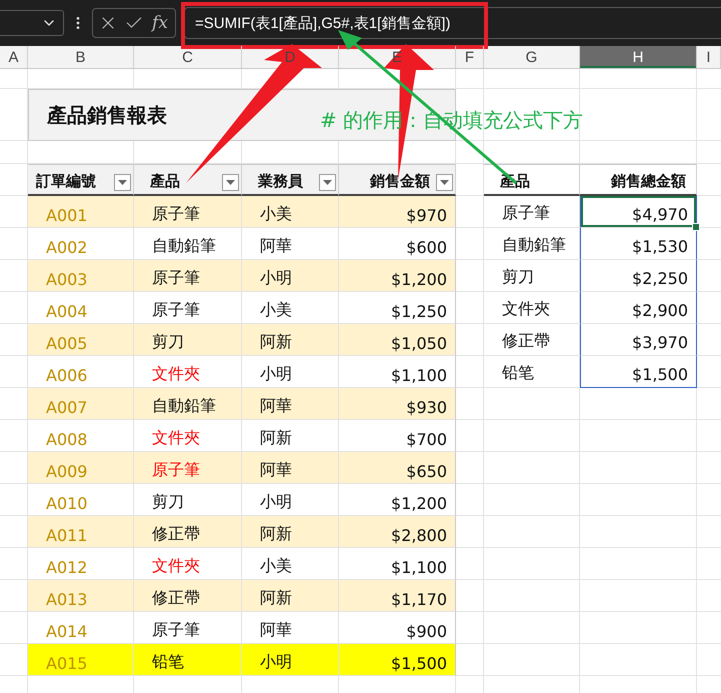 This screenshot has height=693, width=721. What do you see at coordinates (397, 212) in the screenshot?
I see `table-cell: $970` at bounding box center [397, 212].